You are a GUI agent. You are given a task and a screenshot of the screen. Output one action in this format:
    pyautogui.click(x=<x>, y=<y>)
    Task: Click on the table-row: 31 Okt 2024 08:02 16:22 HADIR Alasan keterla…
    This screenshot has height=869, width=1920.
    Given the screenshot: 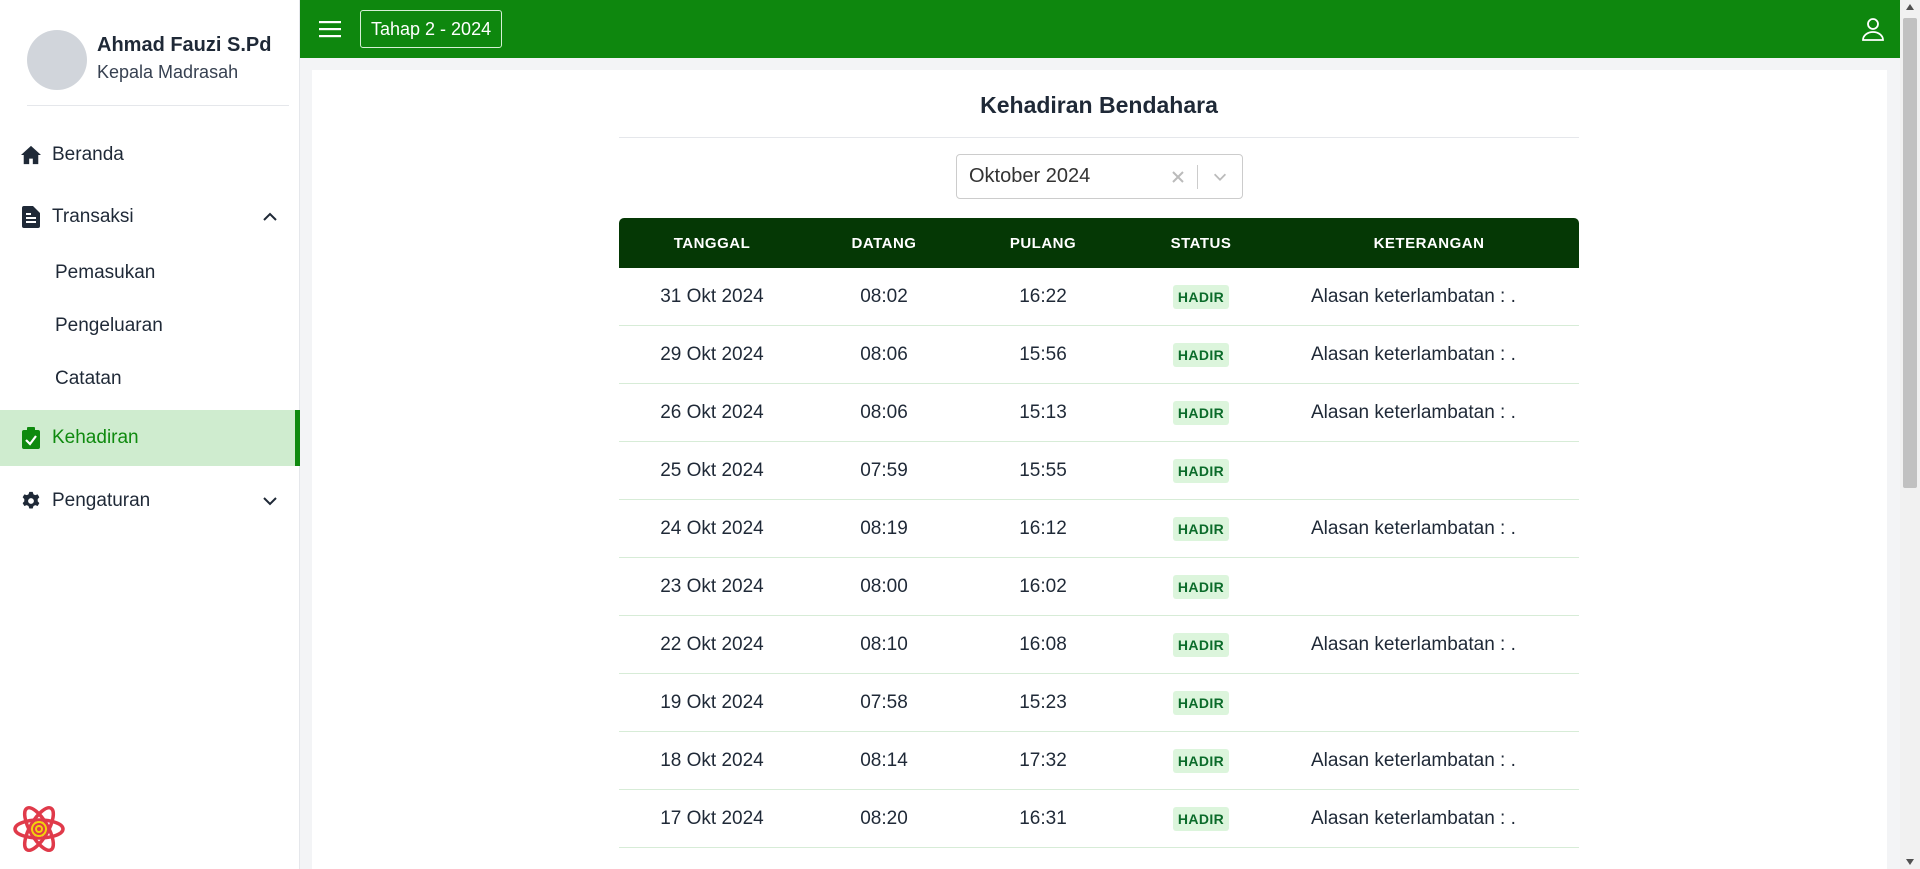 What is the action you would take?
    pyautogui.click(x=1099, y=297)
    